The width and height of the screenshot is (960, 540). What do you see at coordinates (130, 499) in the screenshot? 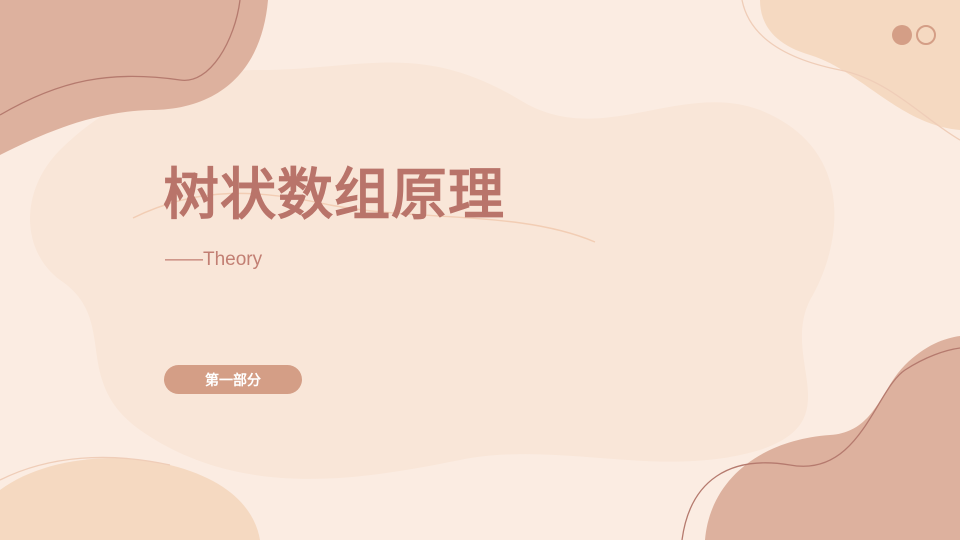
I see `bottom-left-blob` at bounding box center [130, 499].